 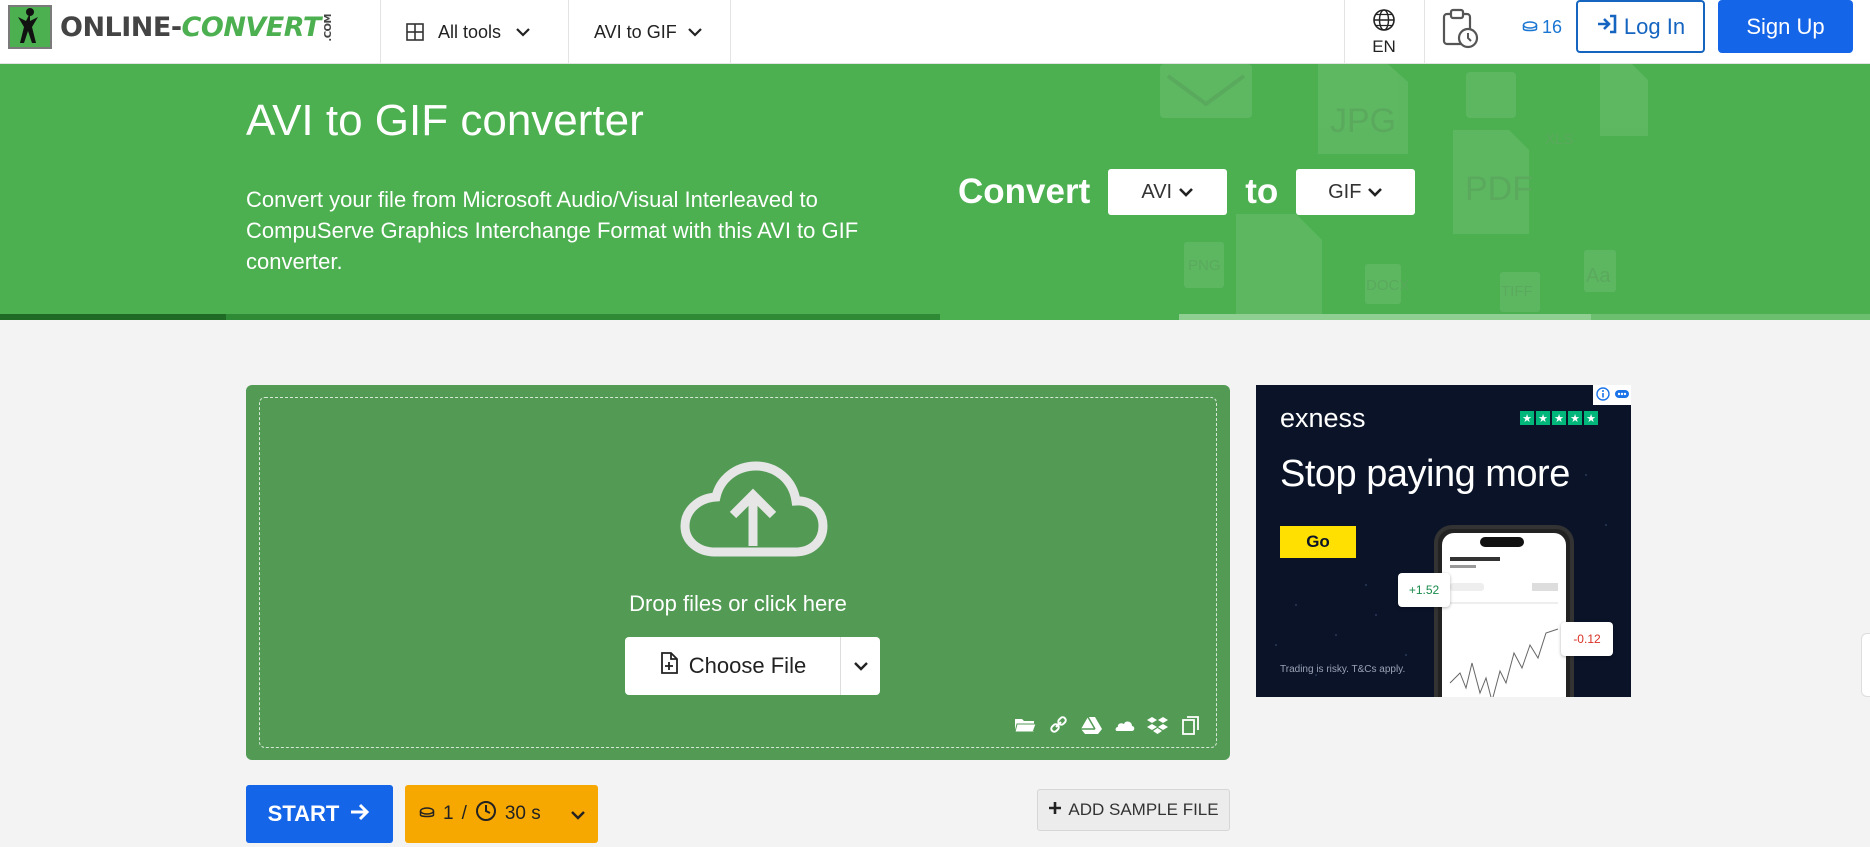 I want to click on more-sources-dropdown, so click(x=860, y=666).